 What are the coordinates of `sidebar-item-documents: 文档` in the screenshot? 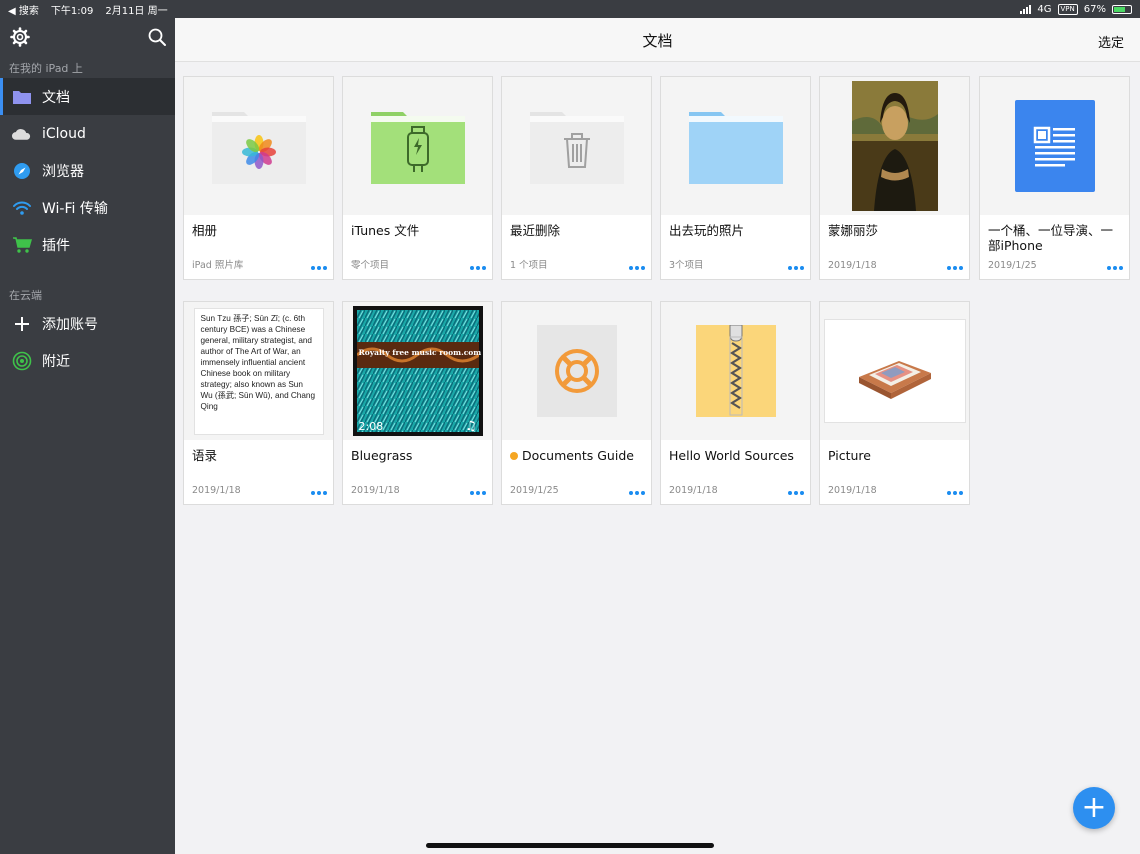 It's located at (87, 96).